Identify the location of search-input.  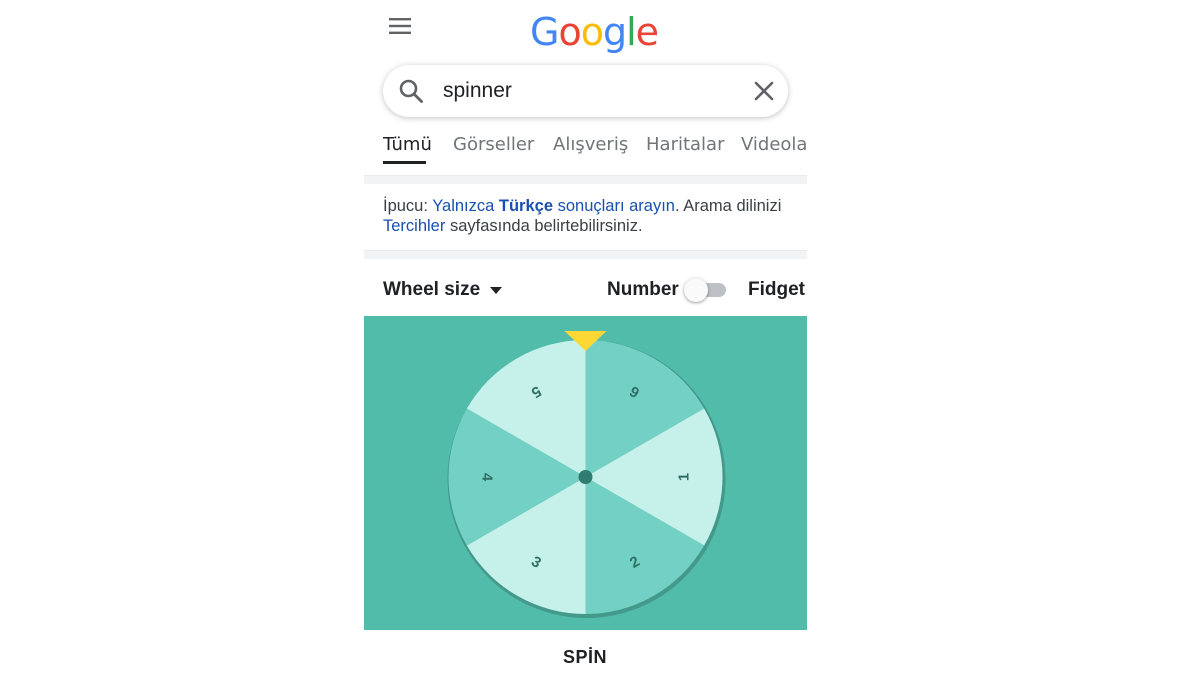
(588, 91).